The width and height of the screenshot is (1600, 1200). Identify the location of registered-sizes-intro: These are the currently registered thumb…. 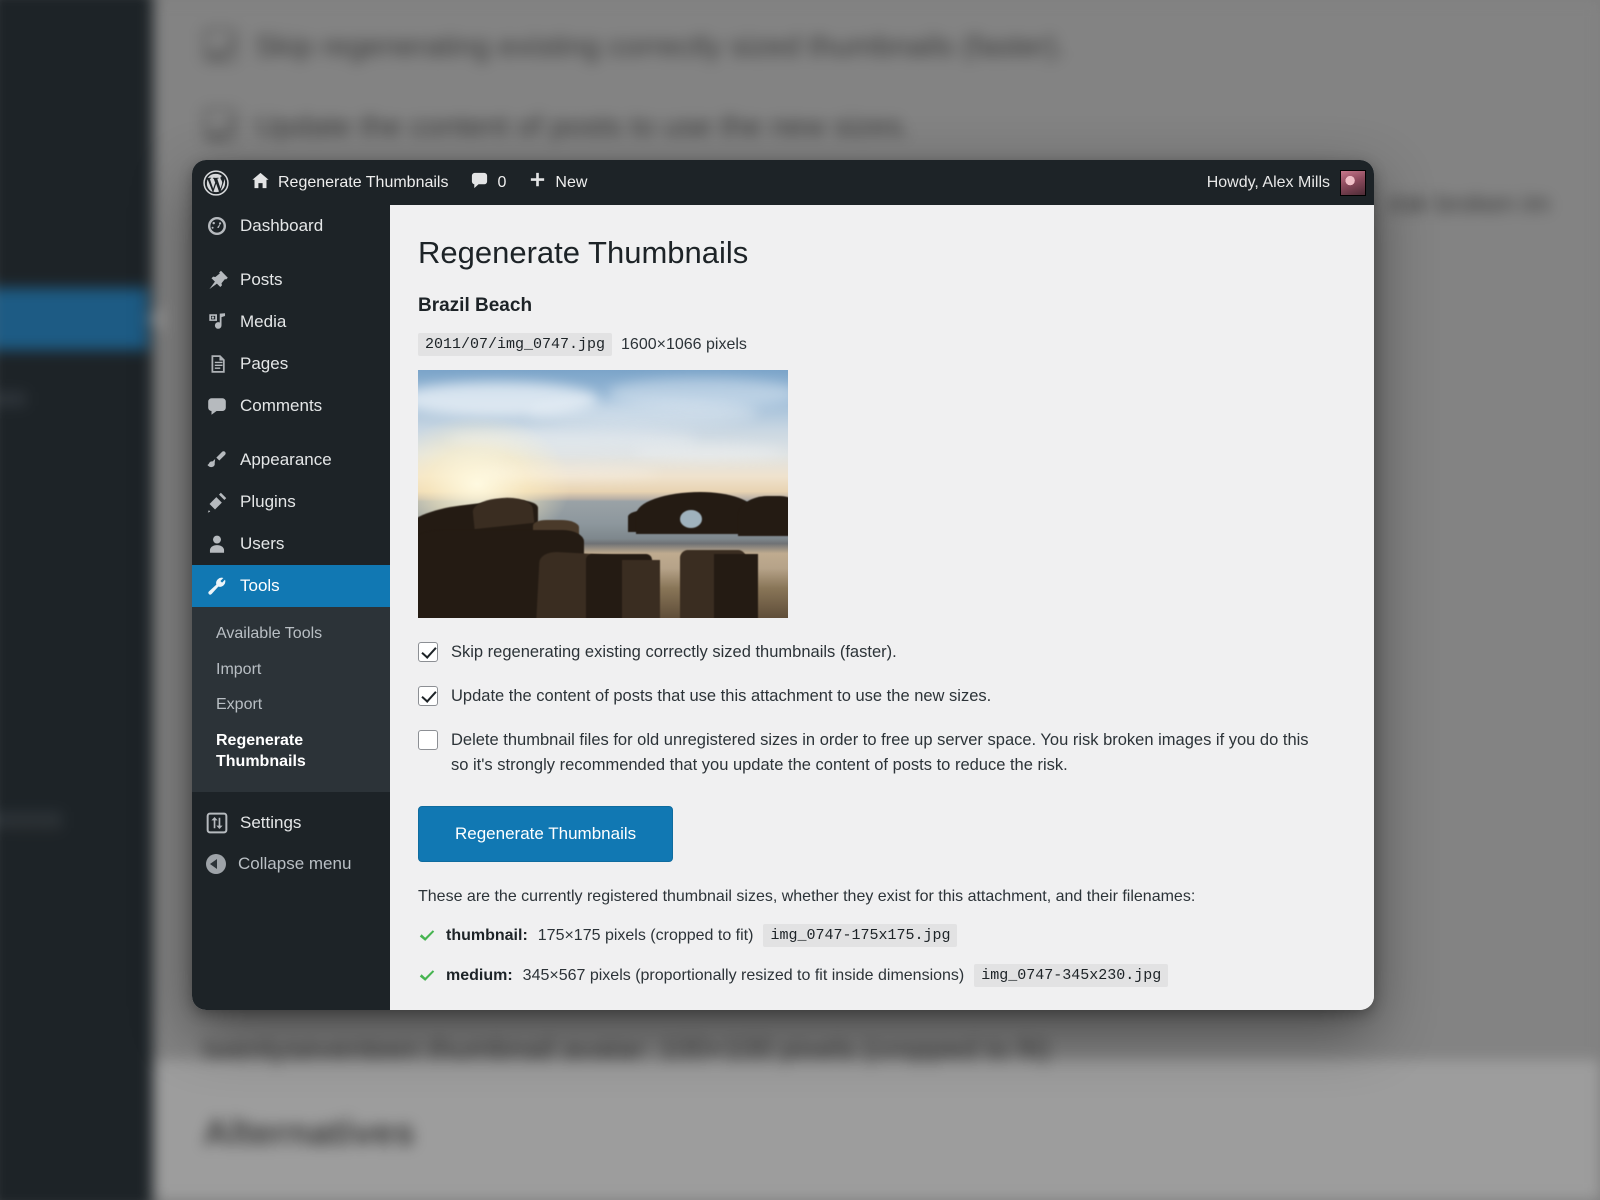
(807, 897).